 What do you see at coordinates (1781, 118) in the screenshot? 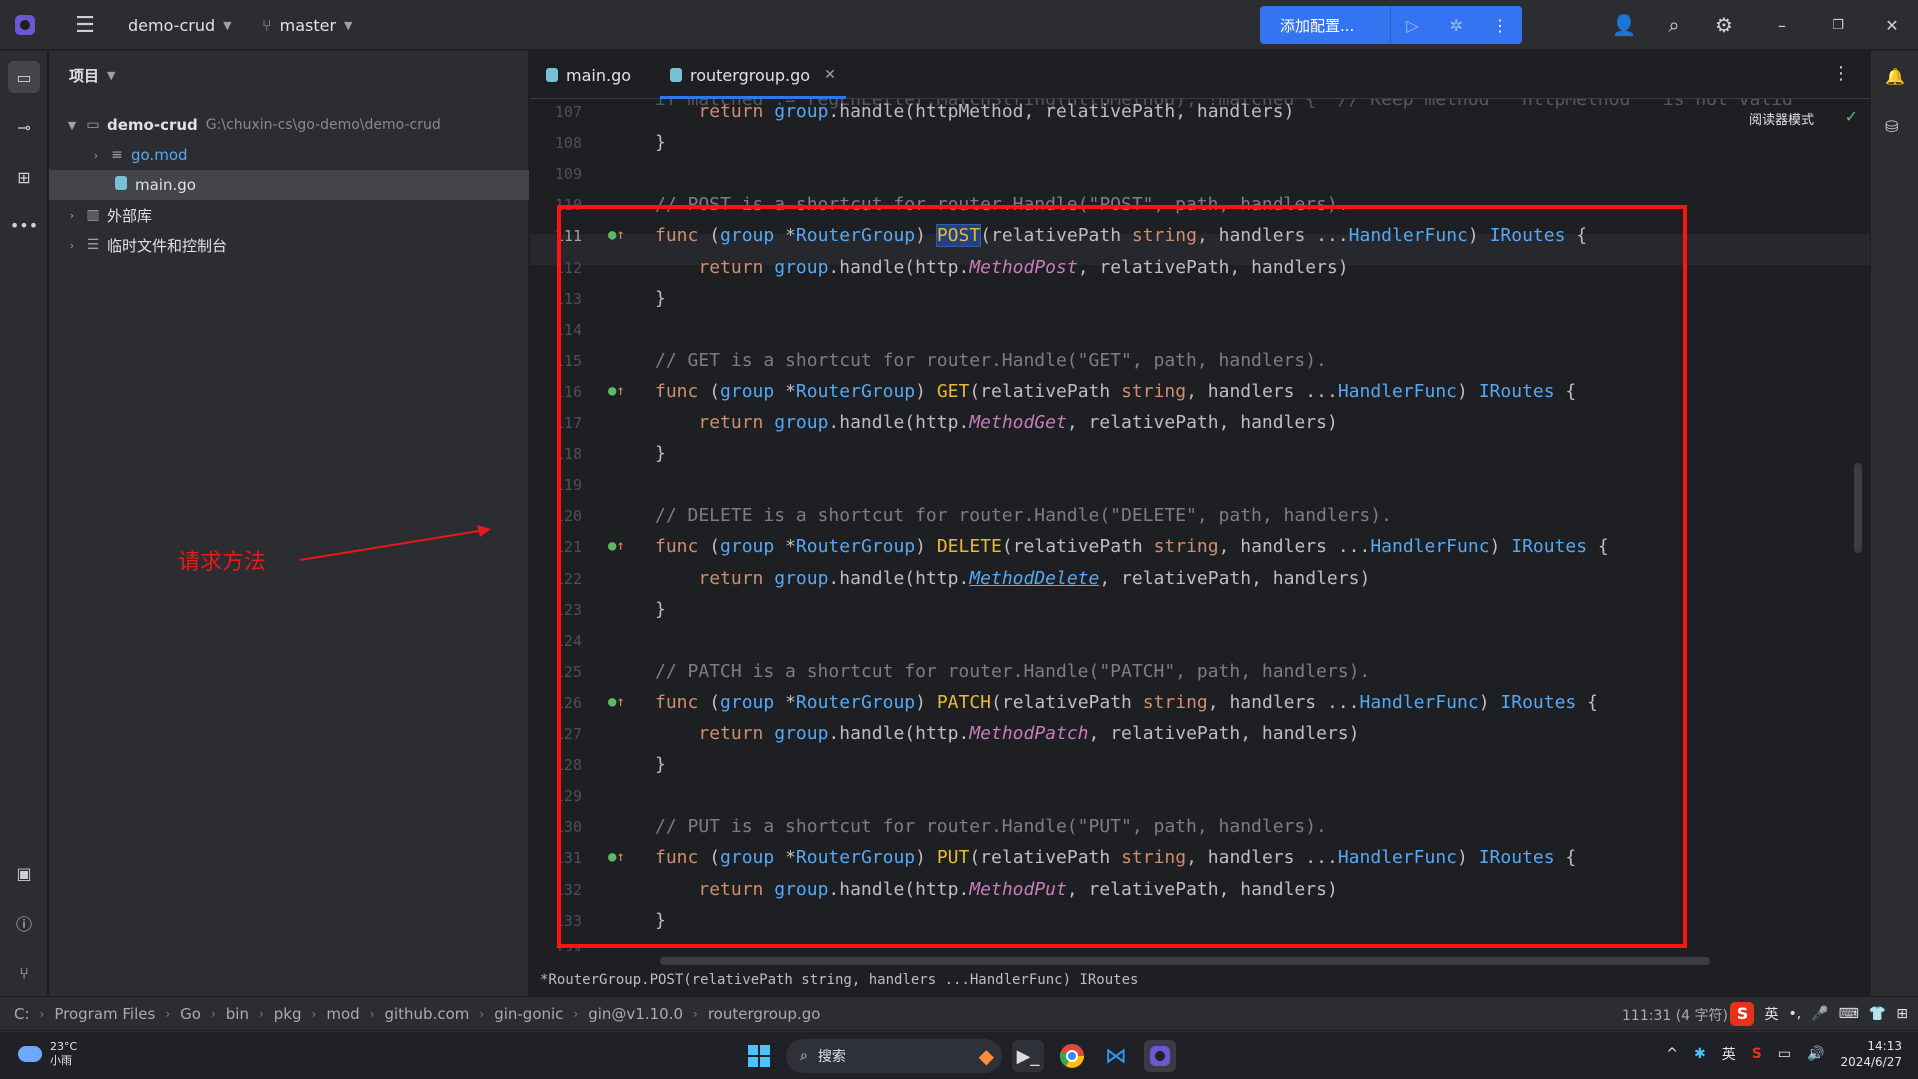
I see `reader-mode-toggle: 阅读器模式` at bounding box center [1781, 118].